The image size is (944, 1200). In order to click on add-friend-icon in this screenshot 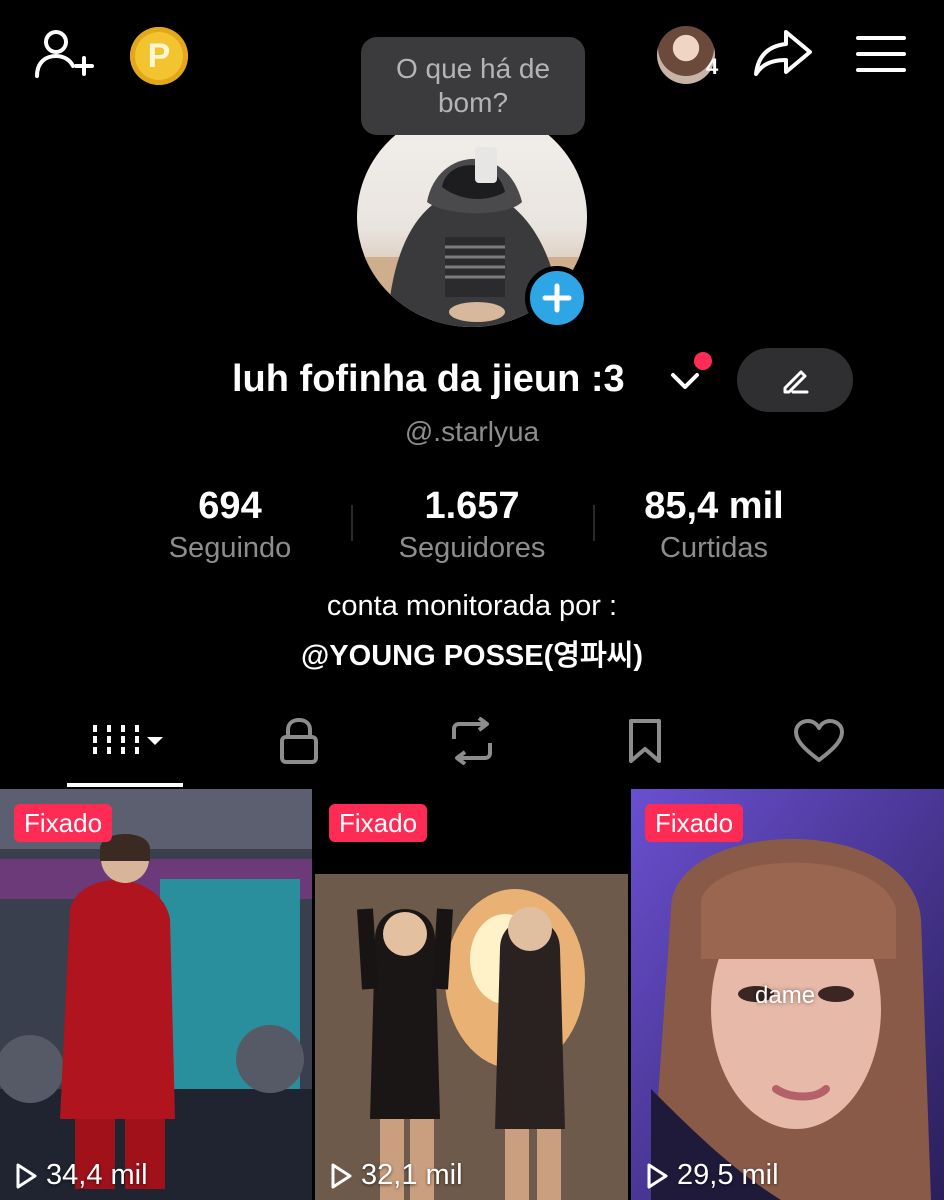, I will do `click(64, 54)`.